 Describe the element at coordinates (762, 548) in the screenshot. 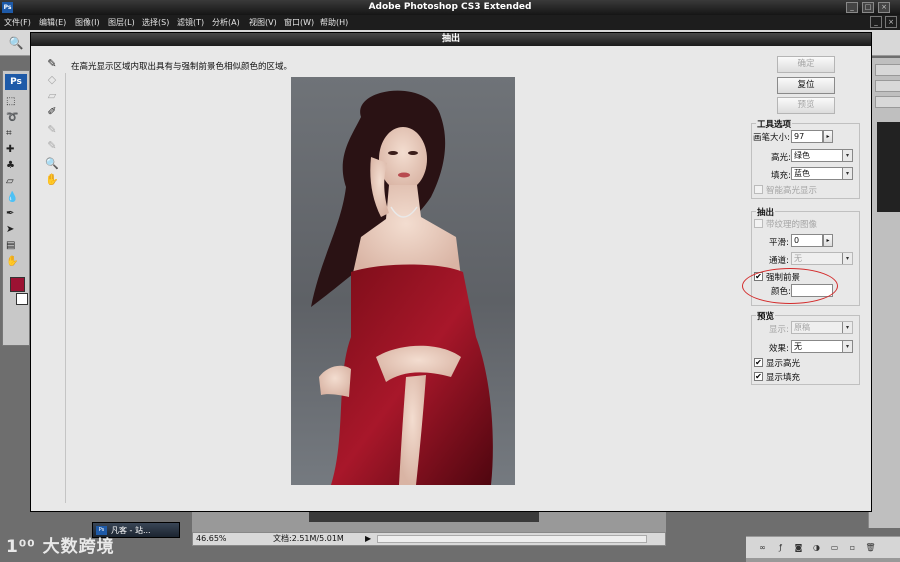

I see `link-layers-icon: ∞` at that location.